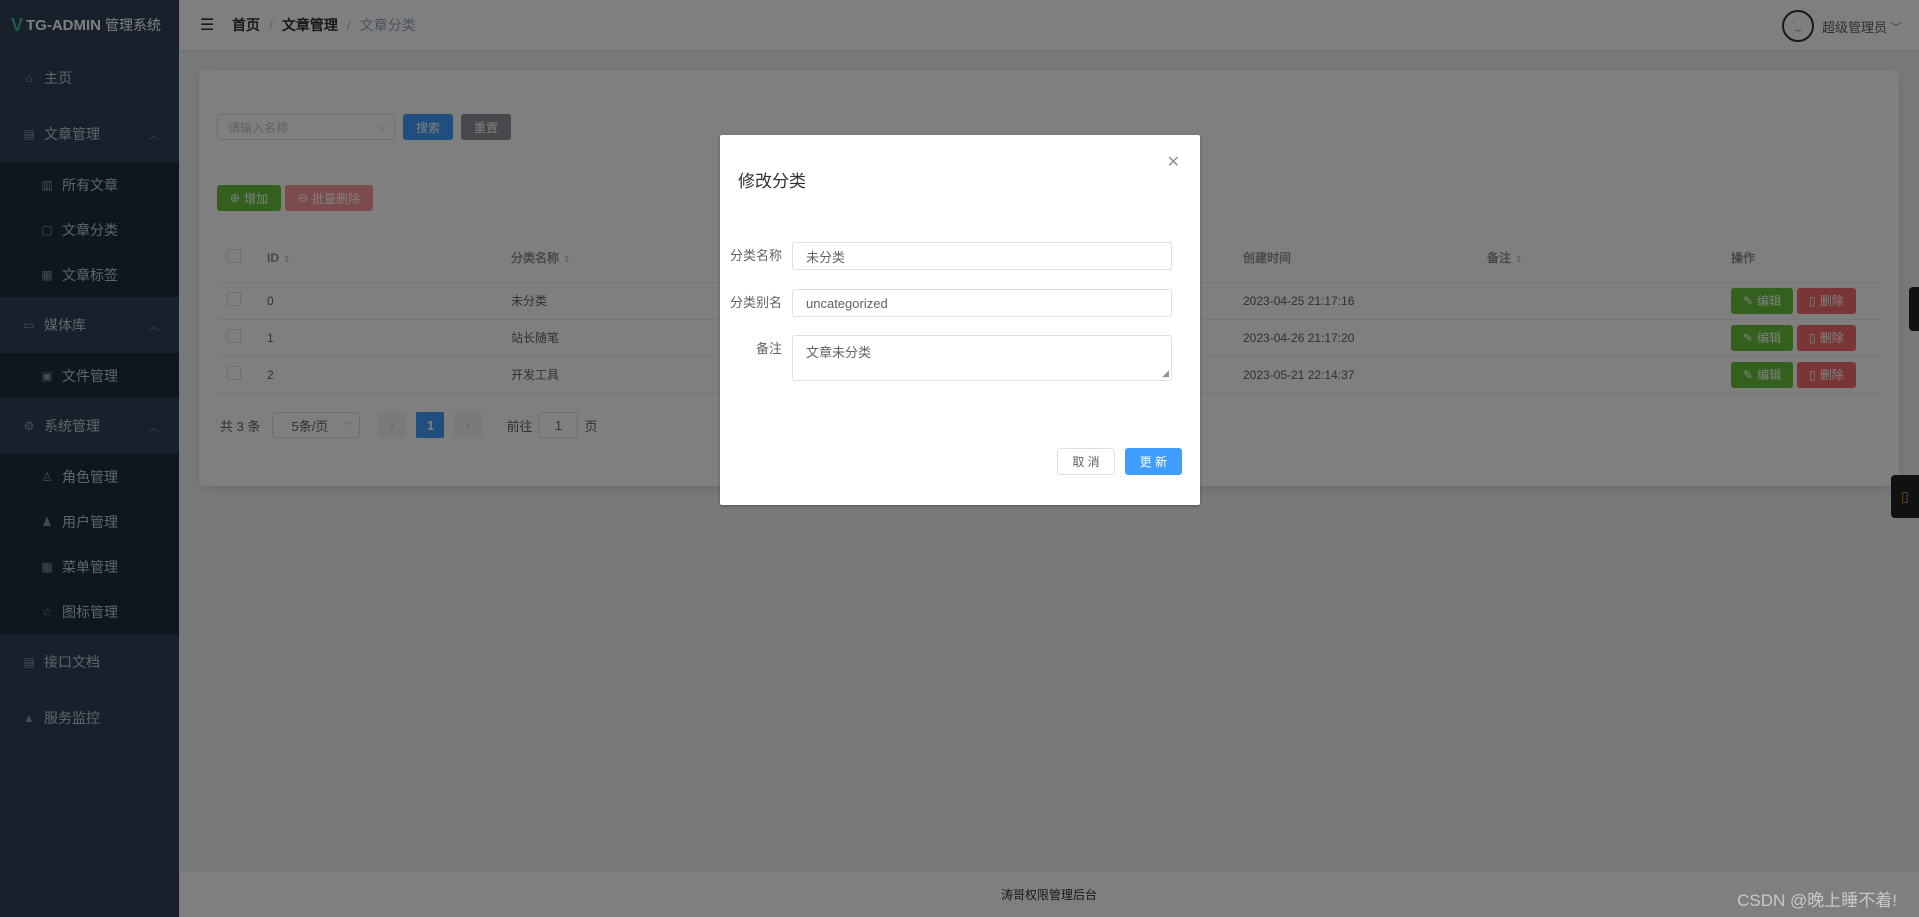 Image resolution: width=1919 pixels, height=917 pixels. I want to click on form-row-remark: 备注 文章未分类 ◢, so click(946, 358).